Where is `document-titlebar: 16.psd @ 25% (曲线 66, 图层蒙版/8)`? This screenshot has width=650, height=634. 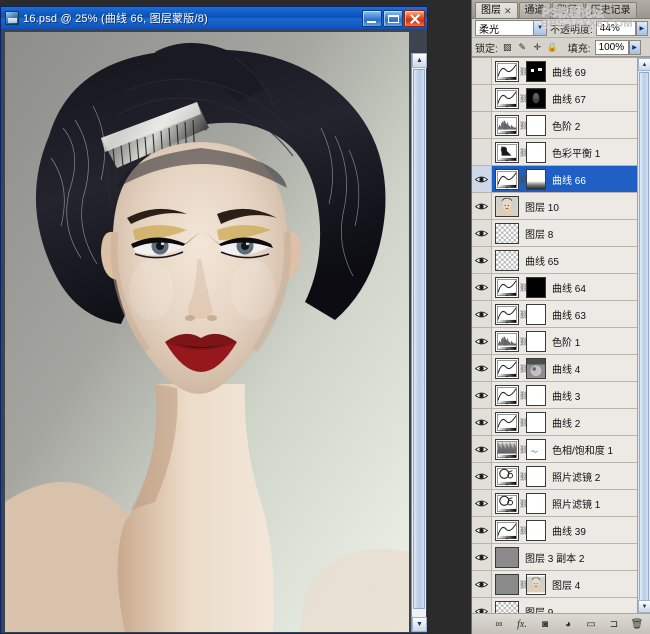 document-titlebar: 16.psd @ 25% (曲线 66, 图层蒙版/8) is located at coordinates (214, 18).